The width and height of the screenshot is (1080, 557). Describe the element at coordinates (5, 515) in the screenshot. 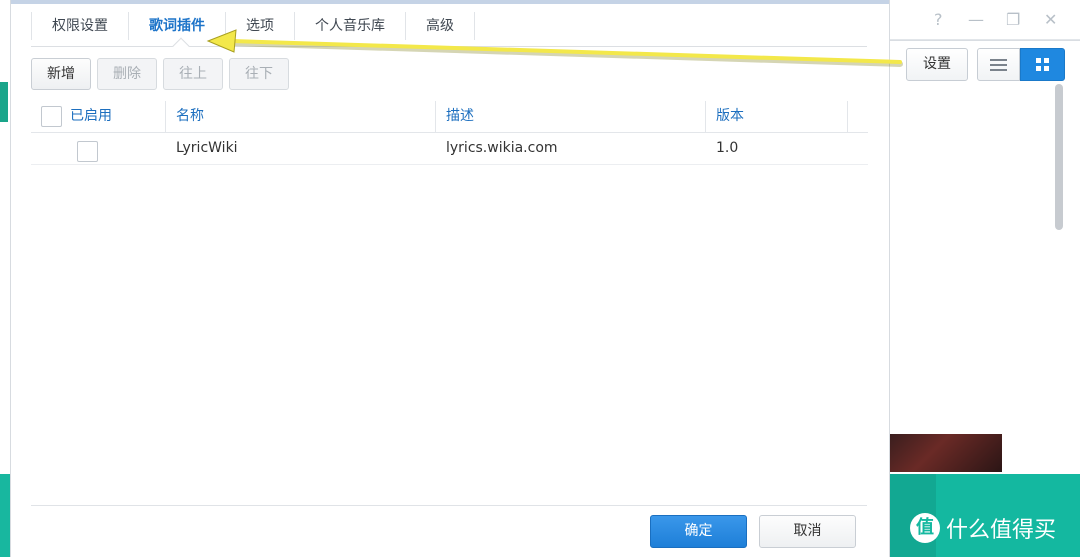

I see `background-left-teal-bar` at that location.